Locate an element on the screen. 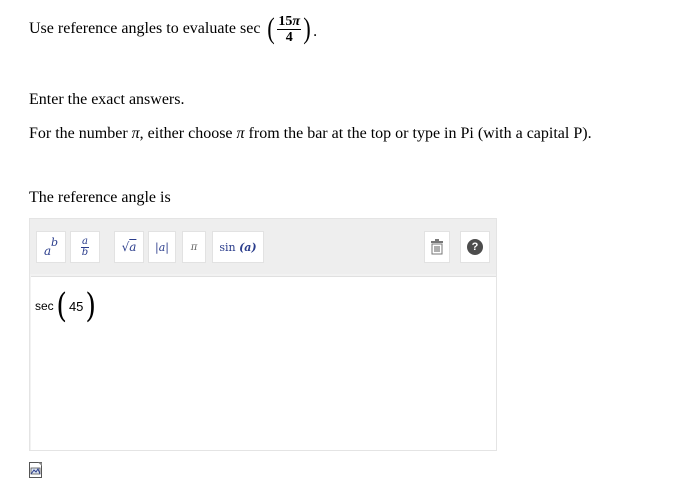 The height and width of the screenshot is (485, 686). question-fraction: 15π 4 is located at coordinates (289, 29).